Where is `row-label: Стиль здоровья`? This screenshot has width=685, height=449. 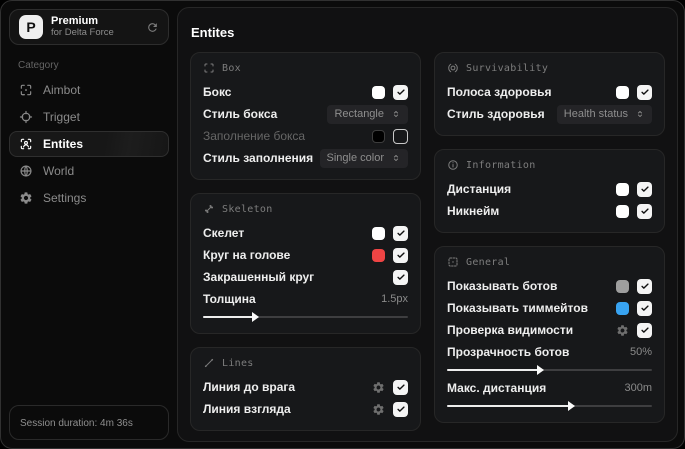
row-label: Стиль здоровья is located at coordinates (496, 114).